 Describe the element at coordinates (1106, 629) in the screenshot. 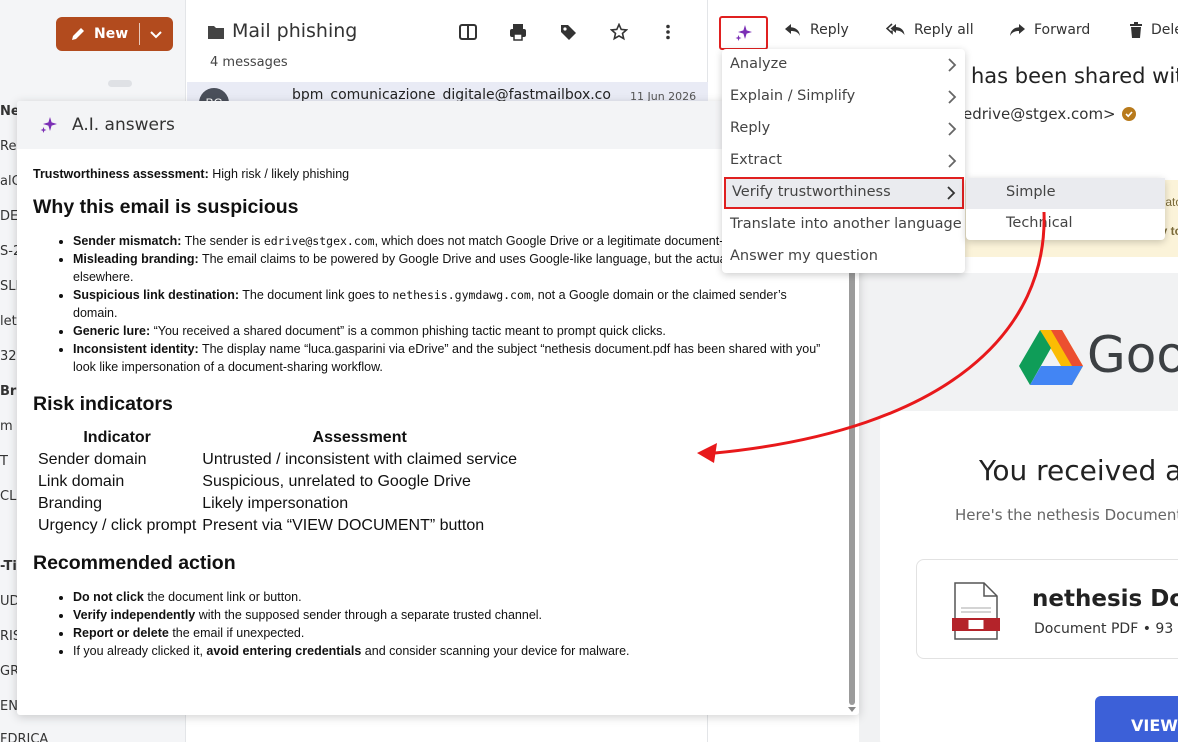

I see `document-meta: Document PDF • 93 K` at that location.